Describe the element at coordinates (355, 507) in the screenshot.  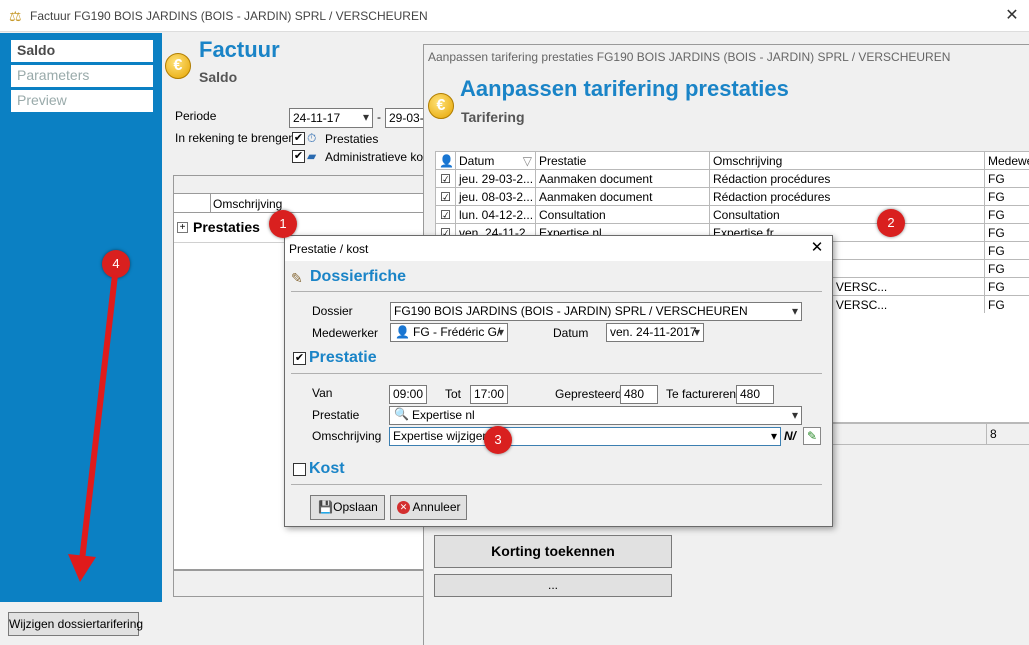
I see `opslaan-label: Opslaan` at that location.